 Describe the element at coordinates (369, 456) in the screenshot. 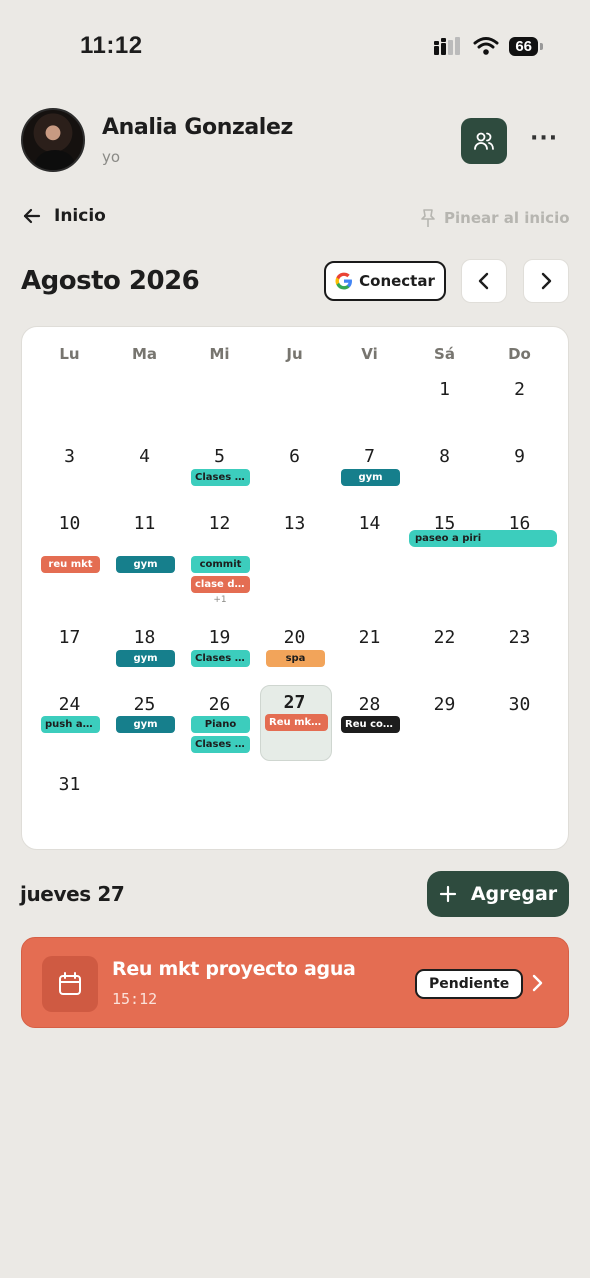

I see `day-cell: 7` at that location.